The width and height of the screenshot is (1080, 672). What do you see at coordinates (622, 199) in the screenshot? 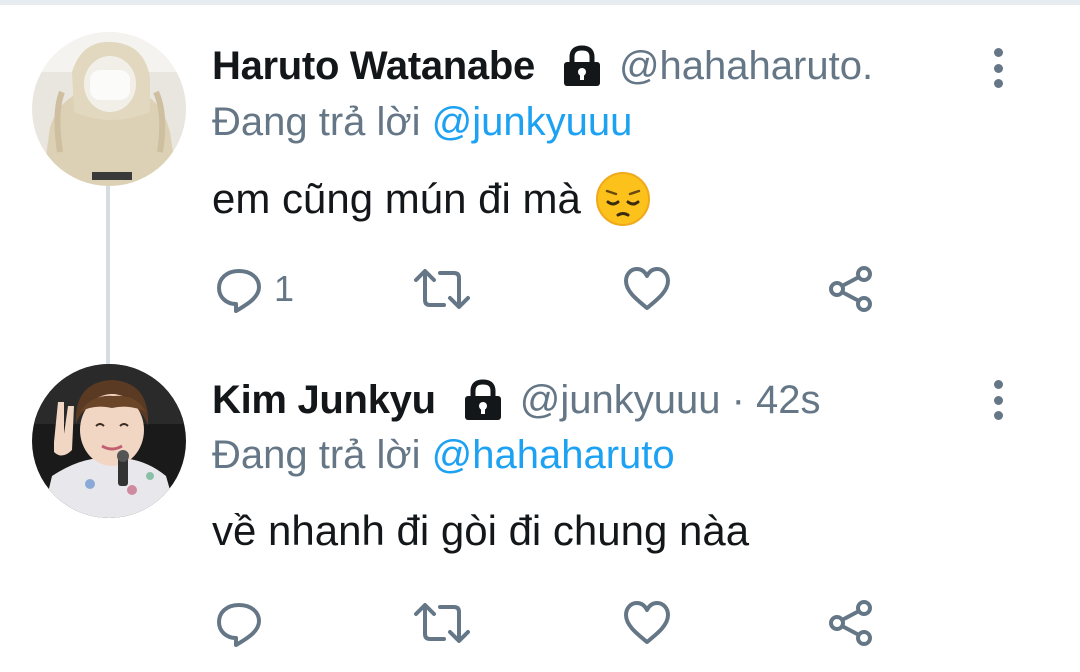
I see `pensive-face-icon` at bounding box center [622, 199].